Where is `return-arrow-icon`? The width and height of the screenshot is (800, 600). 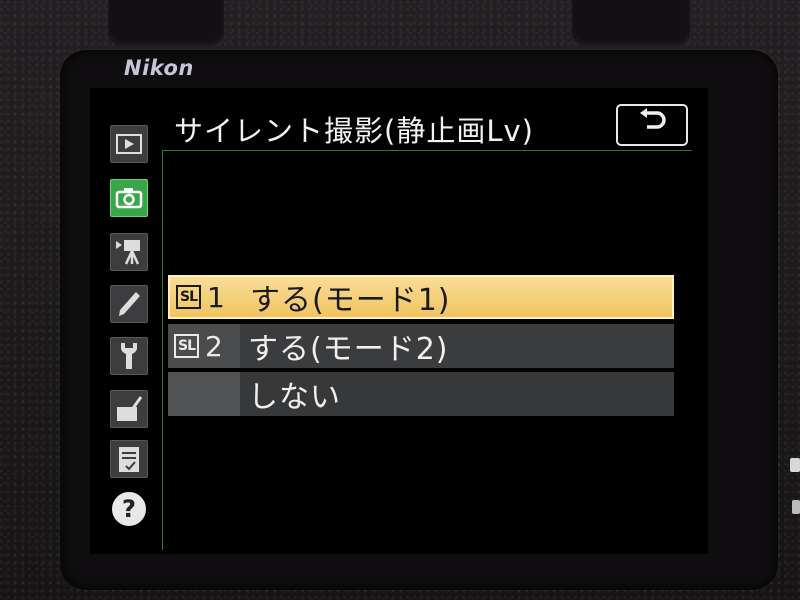 return-arrow-icon is located at coordinates (652, 124).